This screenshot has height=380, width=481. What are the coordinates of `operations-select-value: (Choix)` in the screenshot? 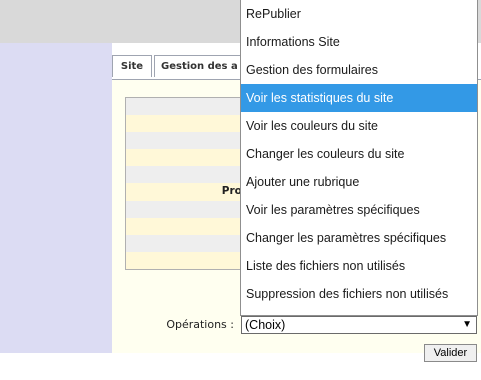 It's located at (265, 325).